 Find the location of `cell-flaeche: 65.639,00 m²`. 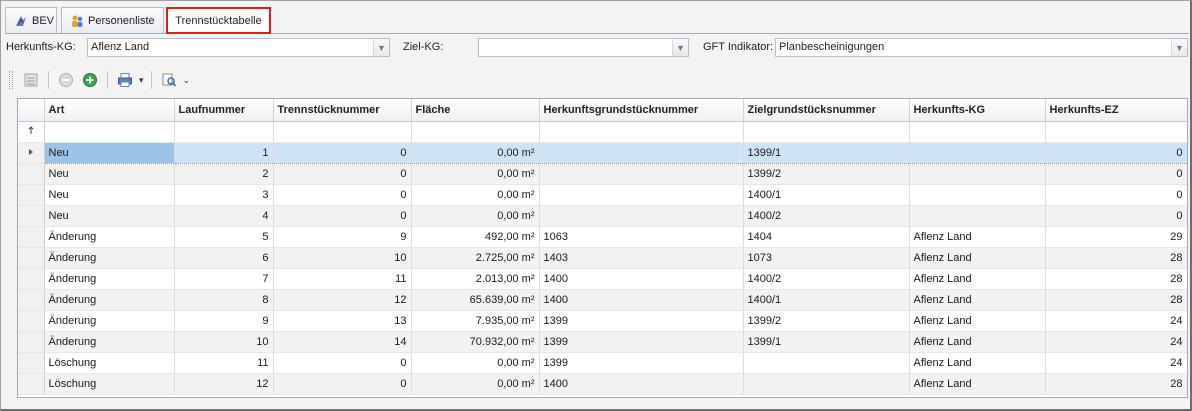

cell-flaeche: 65.639,00 m² is located at coordinates (475, 300).